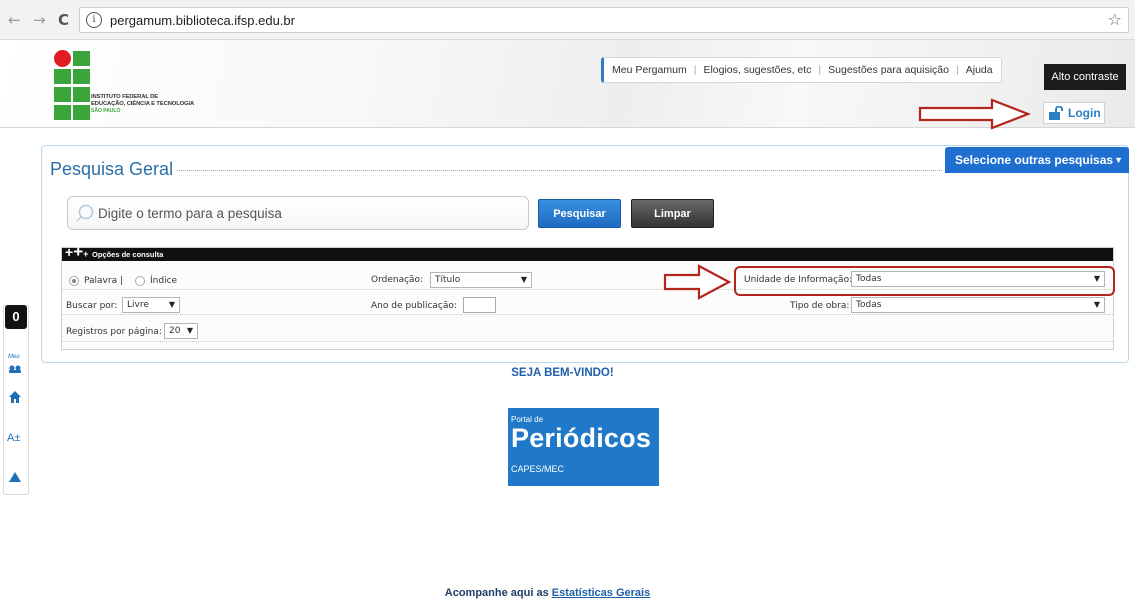 The height and width of the screenshot is (615, 1135). I want to click on ordenacao-select: Título ▼, so click(481, 280).